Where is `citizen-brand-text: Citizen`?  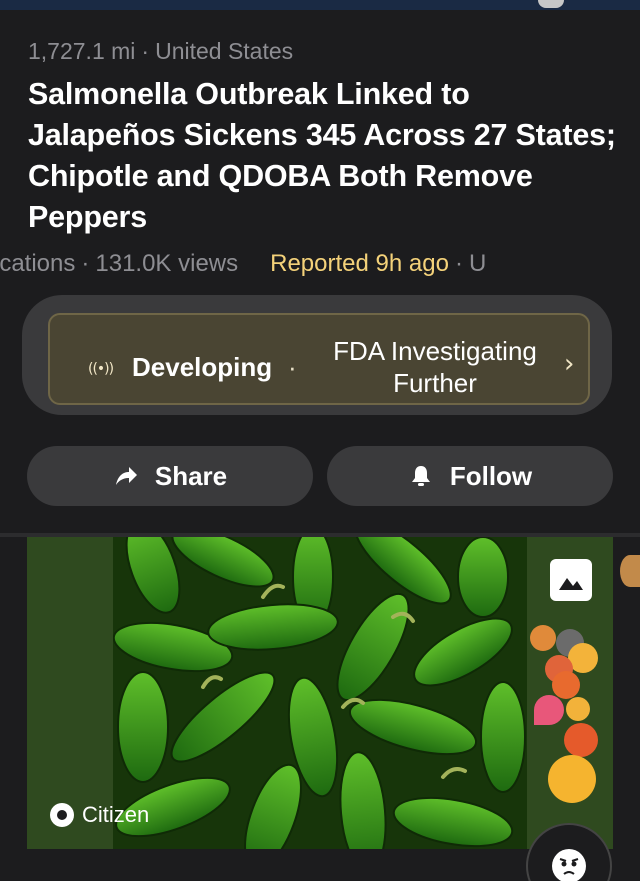 citizen-brand-text: Citizen is located at coordinates (116, 814).